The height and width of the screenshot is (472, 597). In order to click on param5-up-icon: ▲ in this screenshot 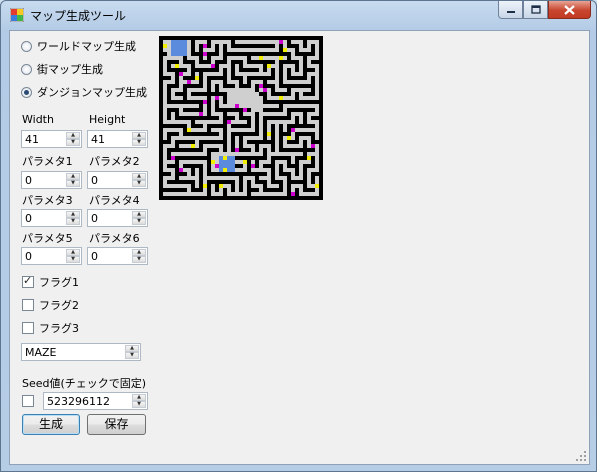, I will do `click(73, 252)`.